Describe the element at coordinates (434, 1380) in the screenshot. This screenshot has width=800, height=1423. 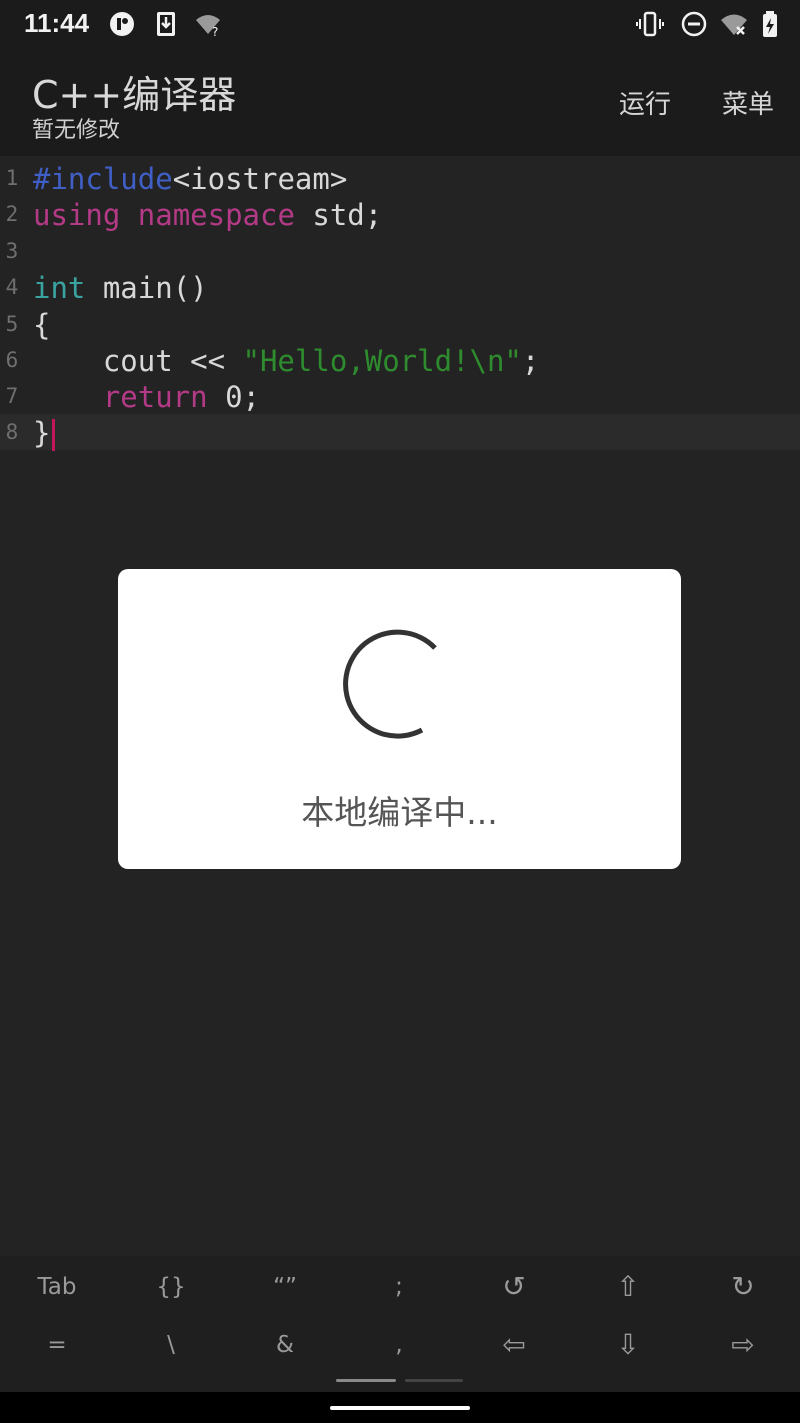
I see `page-indicator` at that location.